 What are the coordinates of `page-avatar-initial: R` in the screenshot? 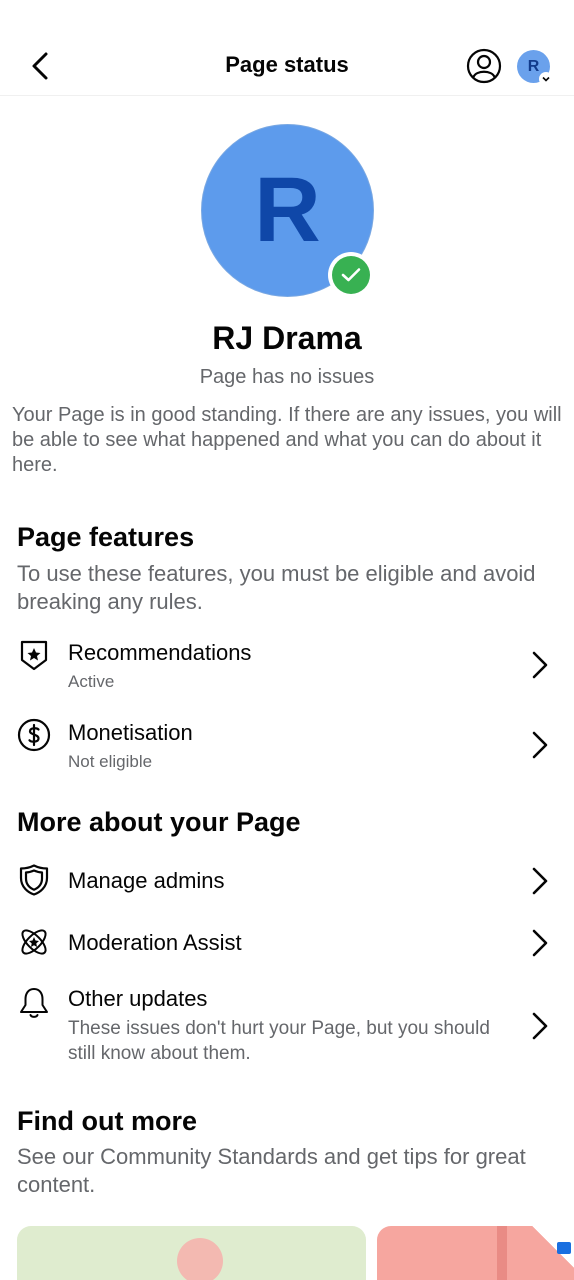 It's located at (287, 210).